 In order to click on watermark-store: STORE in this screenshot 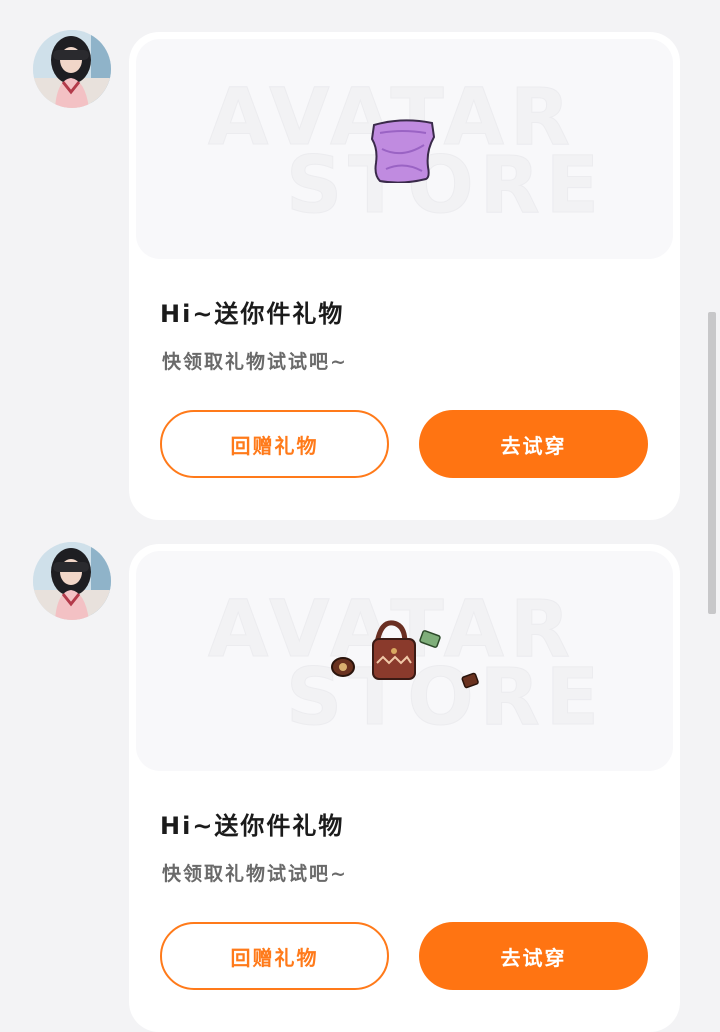, I will do `click(445, 186)`.